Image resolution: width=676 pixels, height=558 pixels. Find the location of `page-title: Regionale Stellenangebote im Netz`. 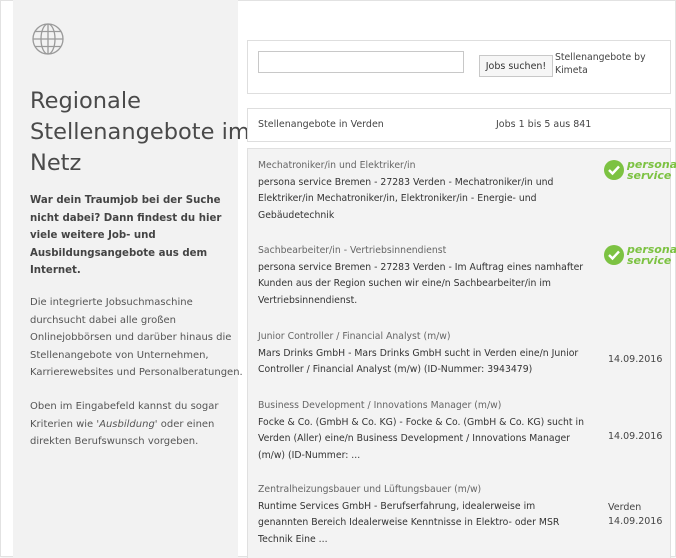

page-title: Regionale Stellenangebote im Netz is located at coordinates (140, 132).